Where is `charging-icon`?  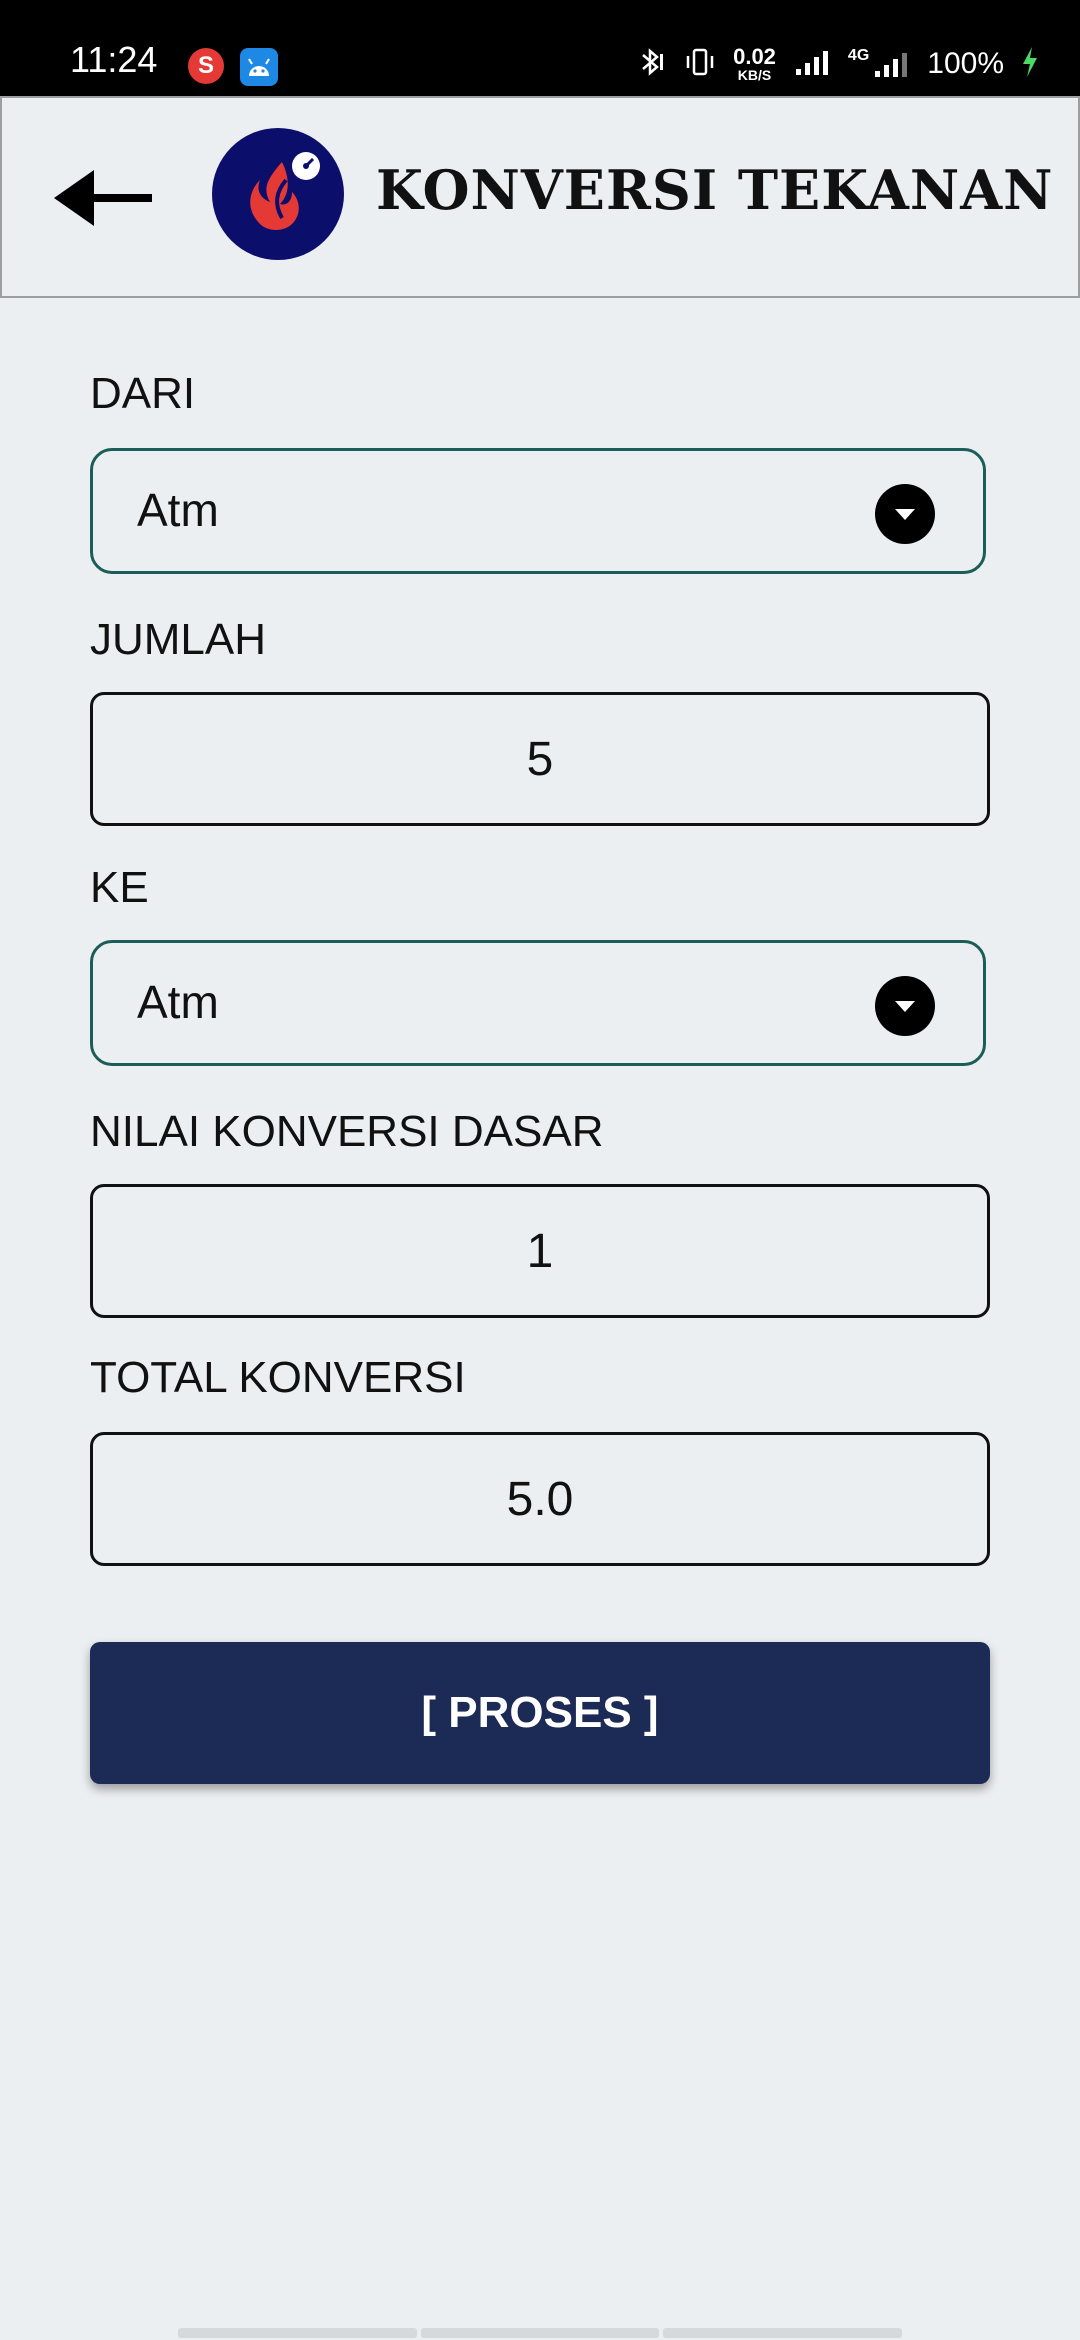
charging-icon is located at coordinates (1030, 64).